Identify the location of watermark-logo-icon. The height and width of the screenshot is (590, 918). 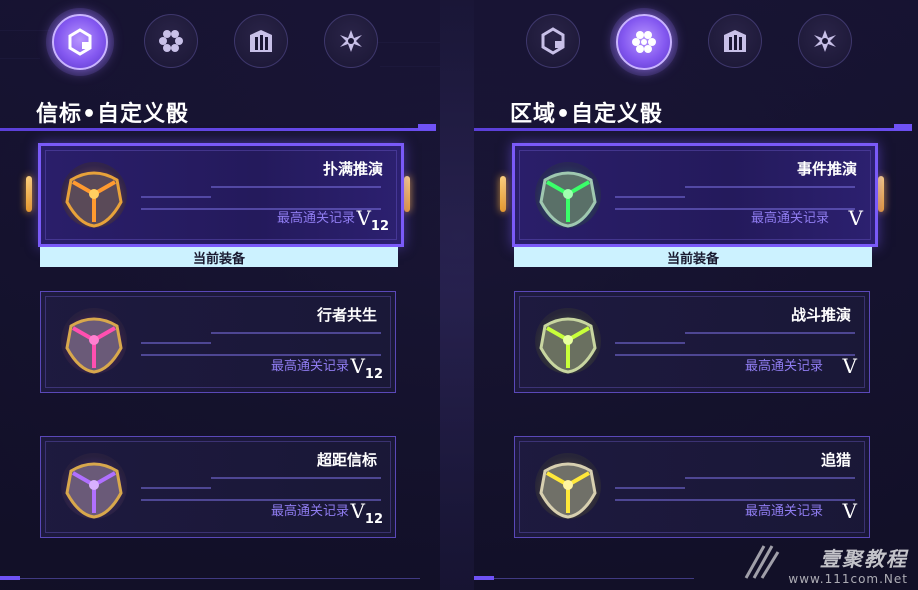
(762, 562).